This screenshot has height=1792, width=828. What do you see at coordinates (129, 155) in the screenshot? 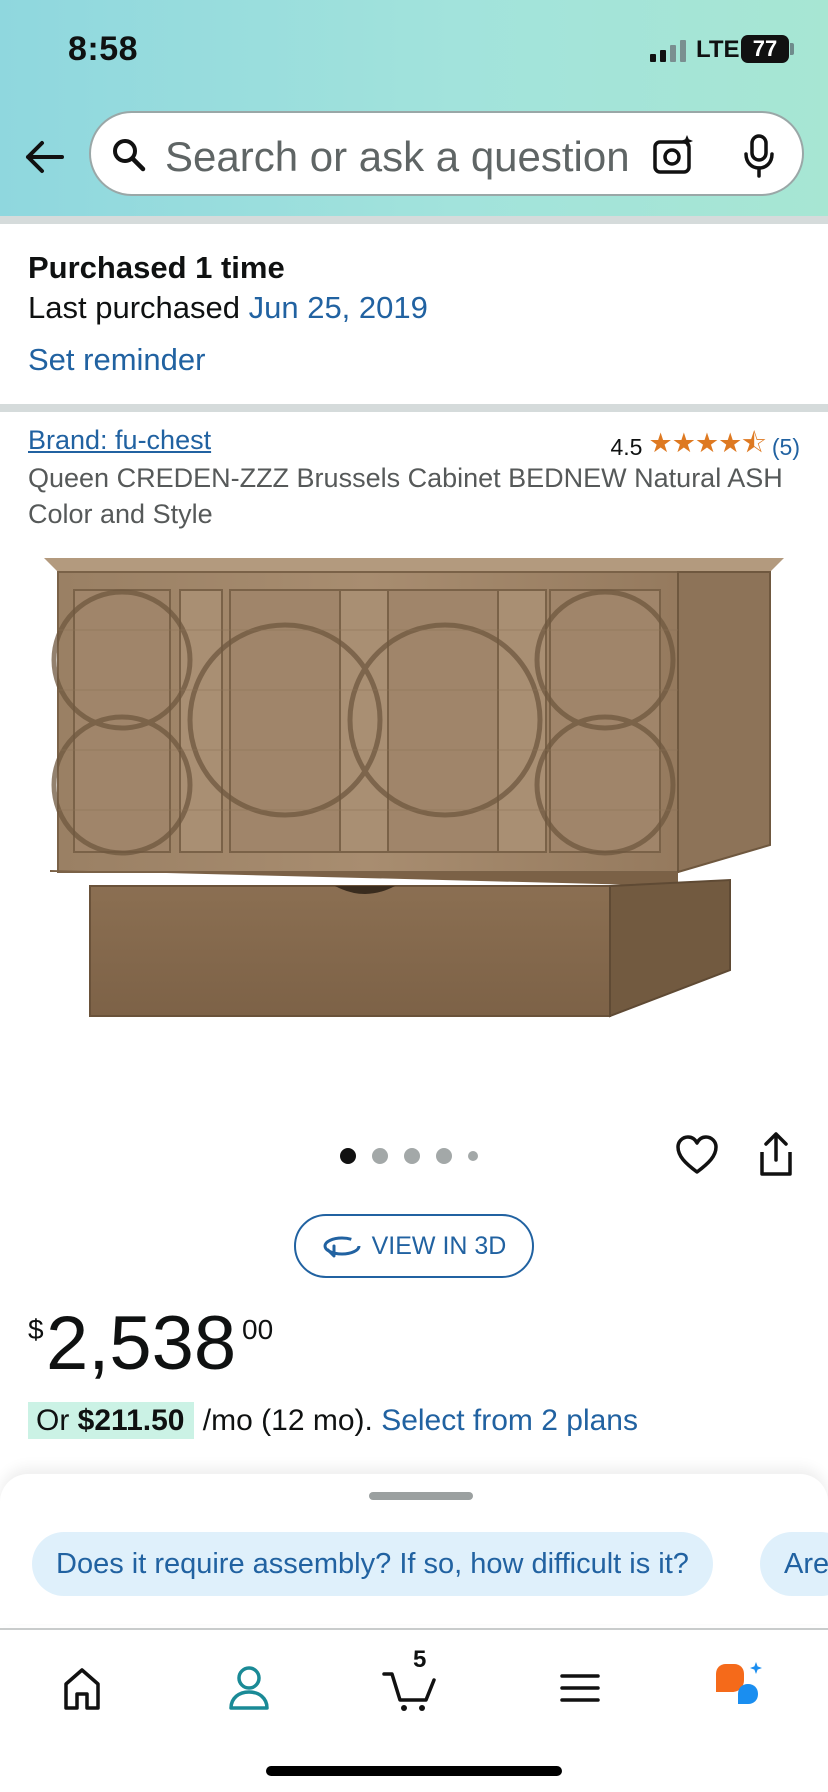
I see `search-icon` at bounding box center [129, 155].